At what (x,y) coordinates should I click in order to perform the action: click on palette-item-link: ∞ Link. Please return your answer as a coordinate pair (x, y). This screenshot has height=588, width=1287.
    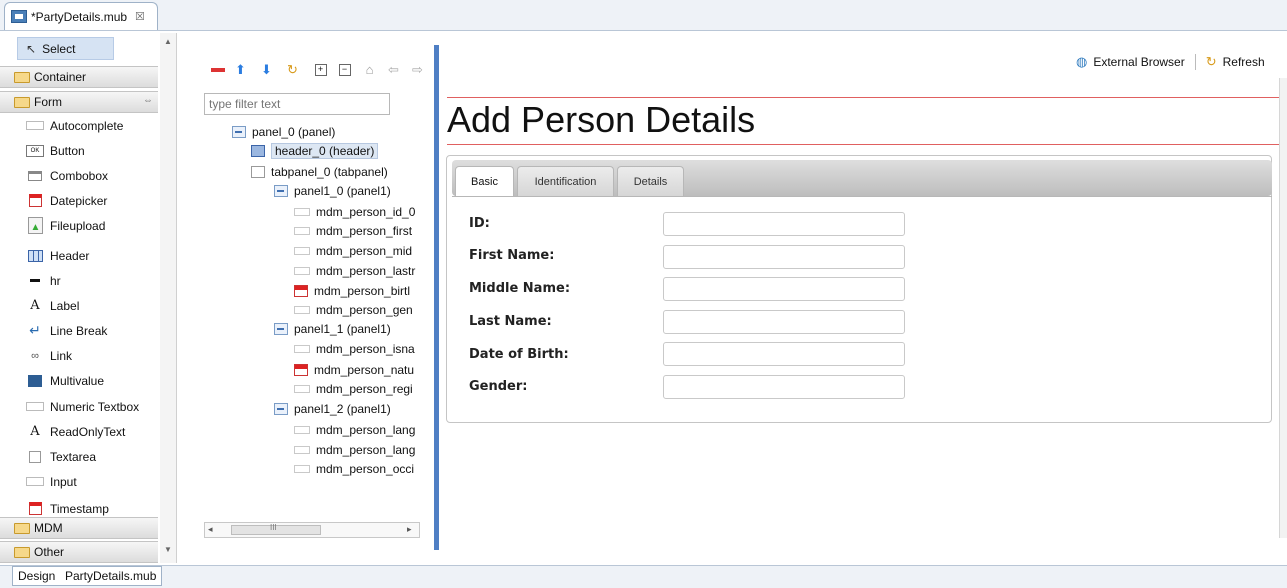
    Looking at the image, I should click on (79, 355).